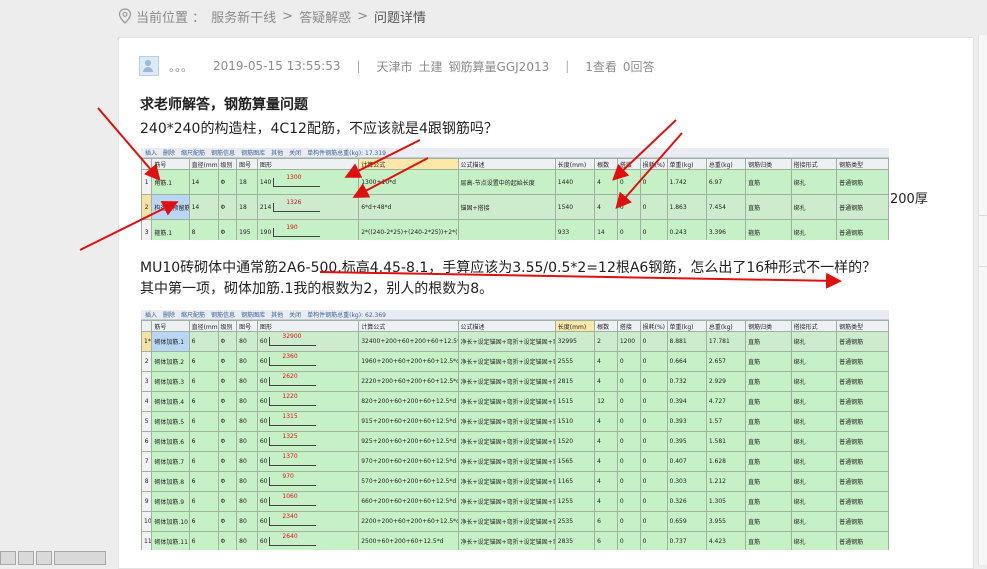 This screenshot has width=987, height=569. I want to click on table-cell: 60 2360, so click(308, 361).